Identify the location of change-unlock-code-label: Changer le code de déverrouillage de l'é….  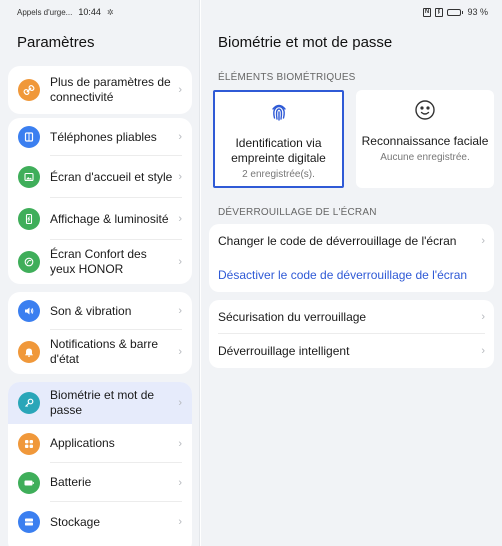
(337, 241).